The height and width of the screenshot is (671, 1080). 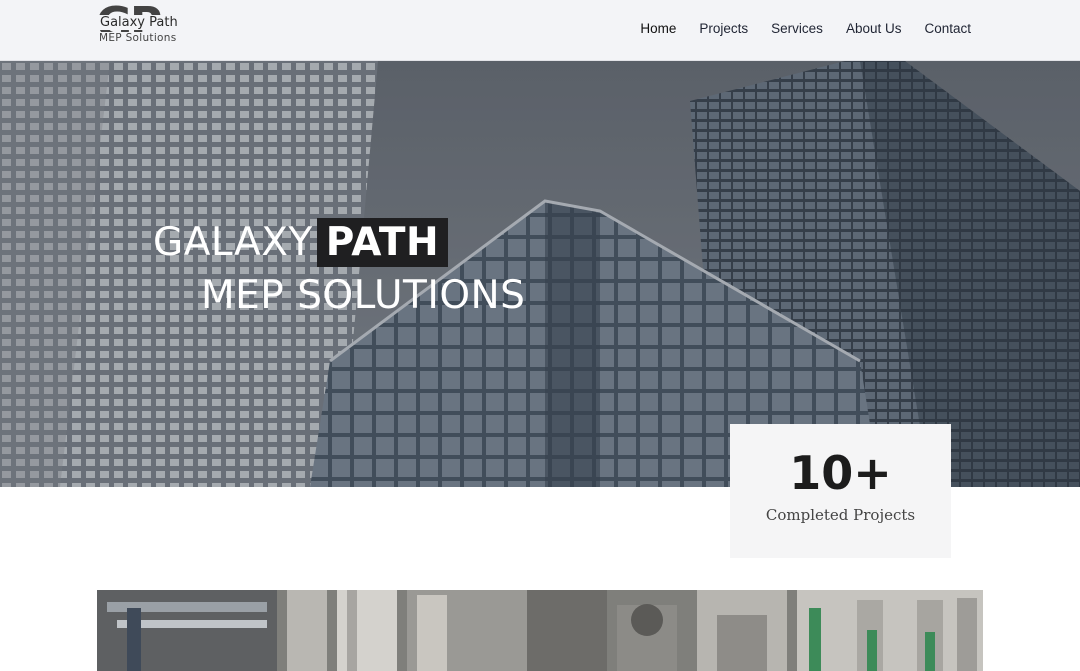 I want to click on hero-title-line1: GALAXY PATH, so click(x=301, y=242).